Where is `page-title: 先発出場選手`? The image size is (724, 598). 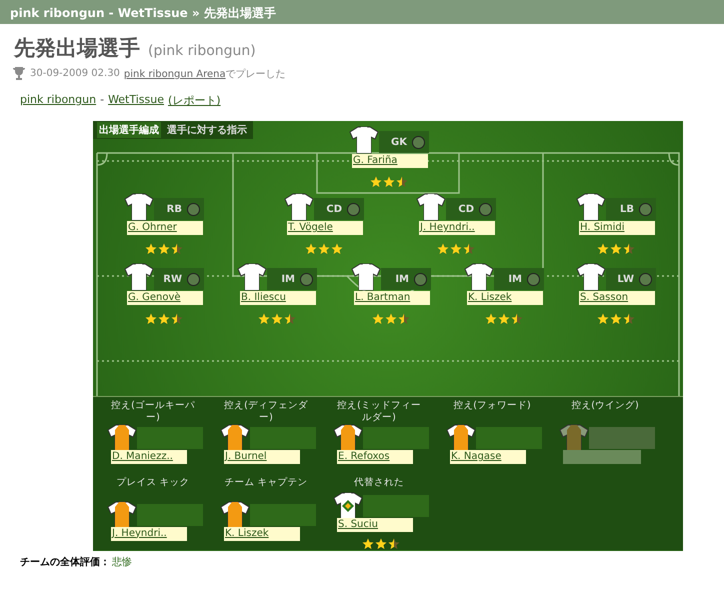
page-title: 先発出場選手 is located at coordinates (77, 48).